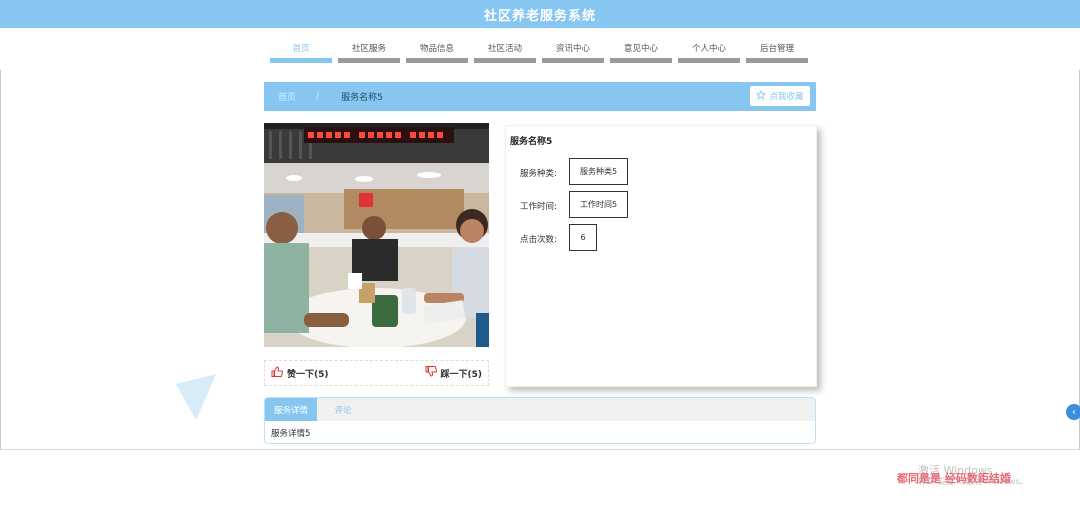 This screenshot has height=516, width=1080. Describe the element at coordinates (786, 97) in the screenshot. I see `favorite-button-label: 点我收藏` at that location.